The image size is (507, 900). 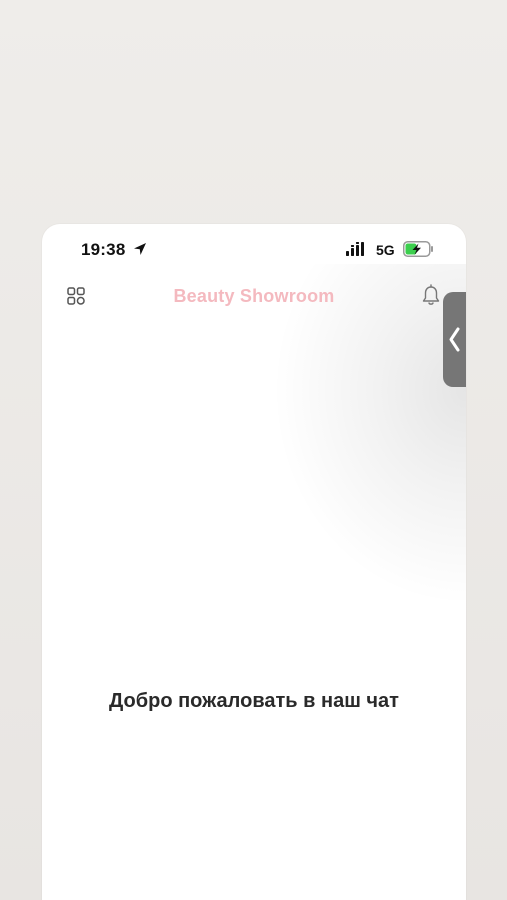 What do you see at coordinates (355, 249) in the screenshot?
I see `signal-strength-icon` at bounding box center [355, 249].